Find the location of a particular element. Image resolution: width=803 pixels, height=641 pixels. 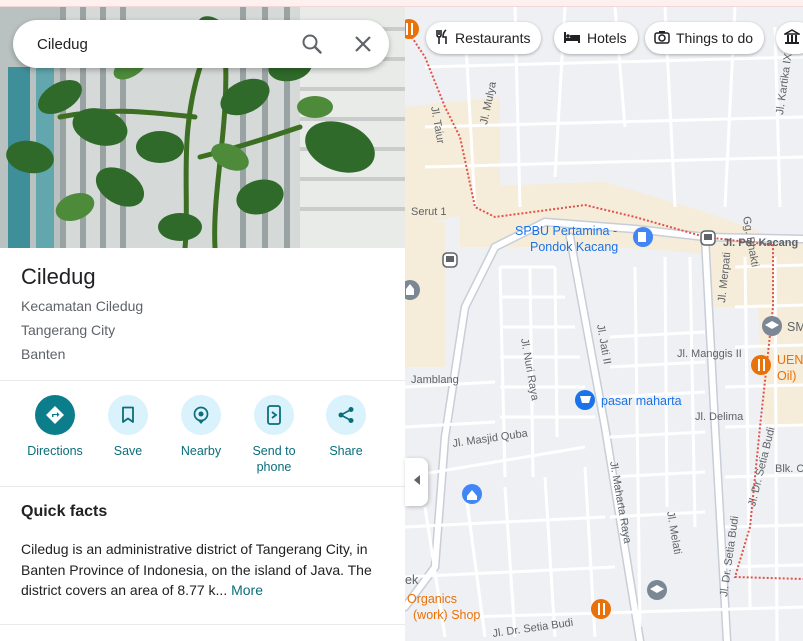

share-button: Share is located at coordinates (346, 427).